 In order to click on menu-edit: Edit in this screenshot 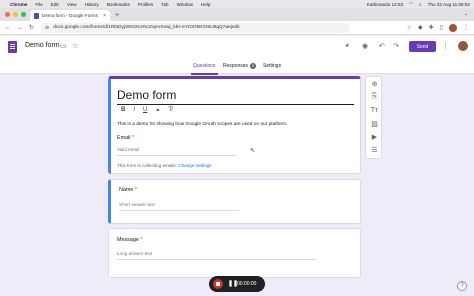, I will do `click(55, 4)`.